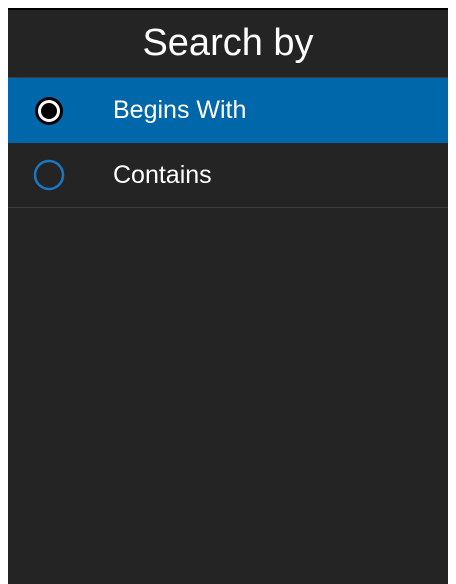 This screenshot has width=456, height=584. I want to click on dialog-title-bar: Search by, so click(228, 44).